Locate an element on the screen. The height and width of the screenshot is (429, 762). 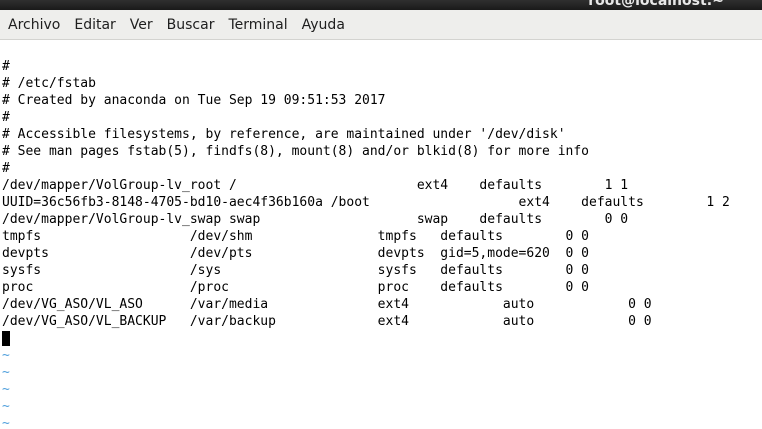
cursor-line is located at coordinates (366, 338).